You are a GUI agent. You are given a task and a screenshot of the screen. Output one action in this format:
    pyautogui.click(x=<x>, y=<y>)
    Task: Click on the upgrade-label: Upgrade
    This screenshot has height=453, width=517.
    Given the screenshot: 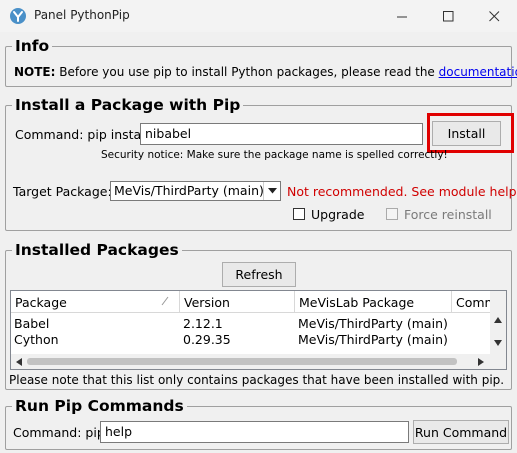 What is the action you would take?
    pyautogui.click(x=338, y=214)
    